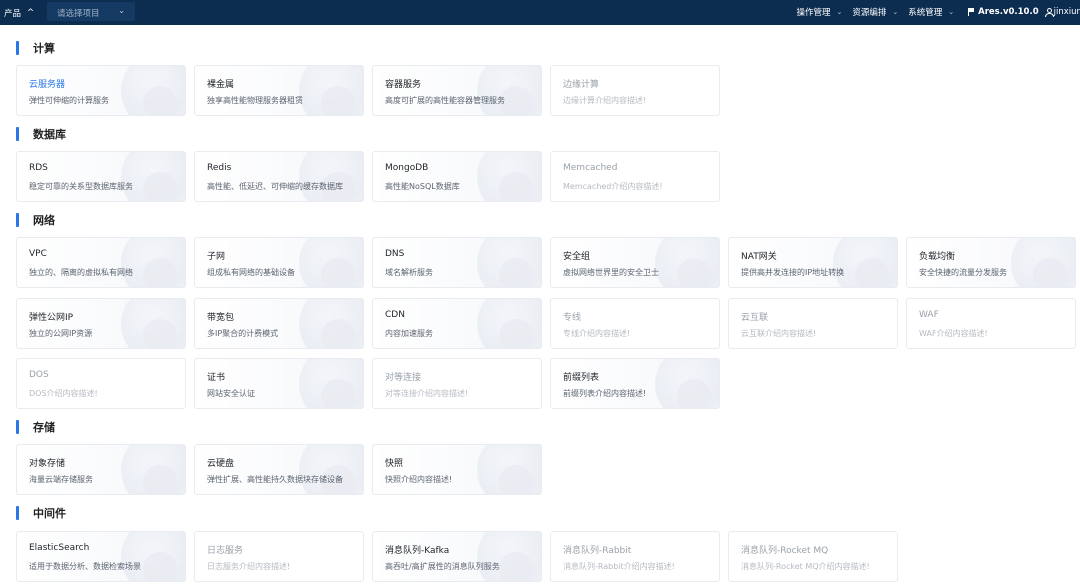 Image resolution: width=1080 pixels, height=588 pixels. What do you see at coordinates (44, 427) in the screenshot?
I see `section-title-text: 存储` at bounding box center [44, 427].